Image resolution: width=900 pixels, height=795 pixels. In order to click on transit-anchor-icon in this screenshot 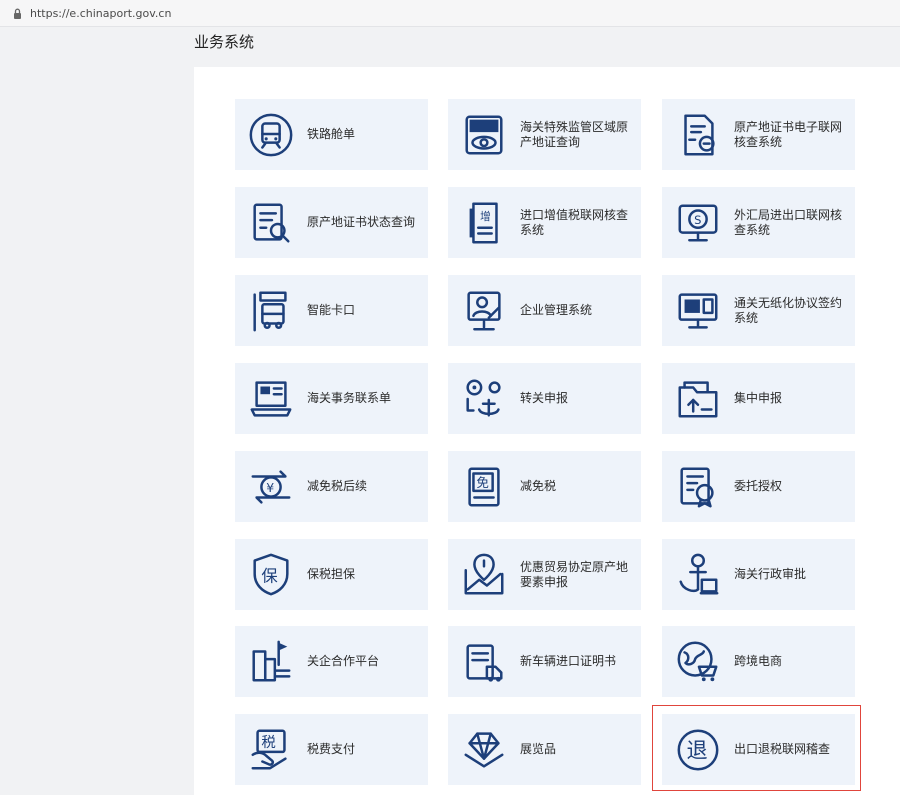, I will do `click(484, 399)`.